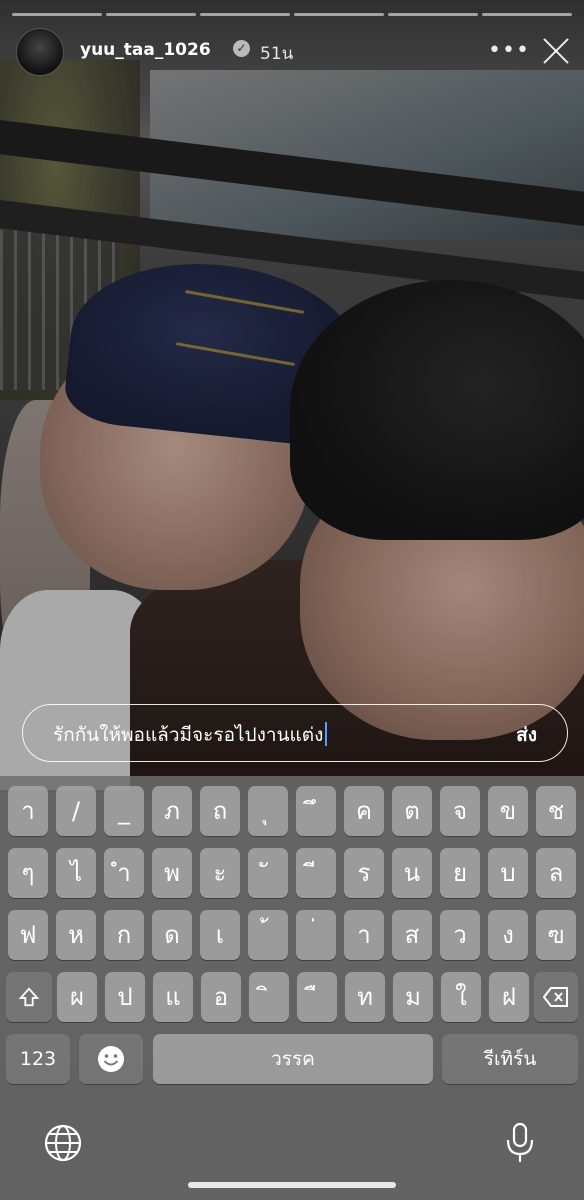 The image size is (584, 1200). I want to click on globe-icon, so click(63, 1143).